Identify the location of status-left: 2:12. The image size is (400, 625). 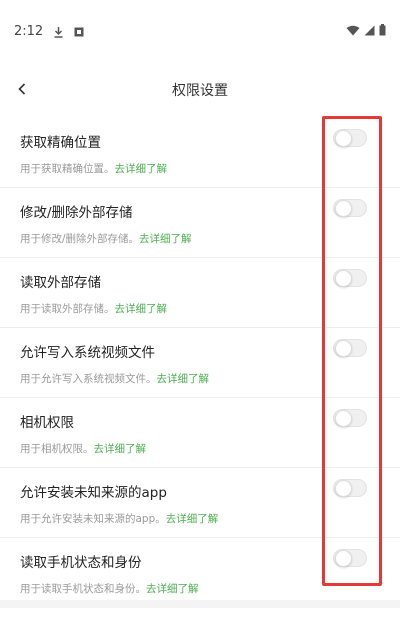
(49, 31).